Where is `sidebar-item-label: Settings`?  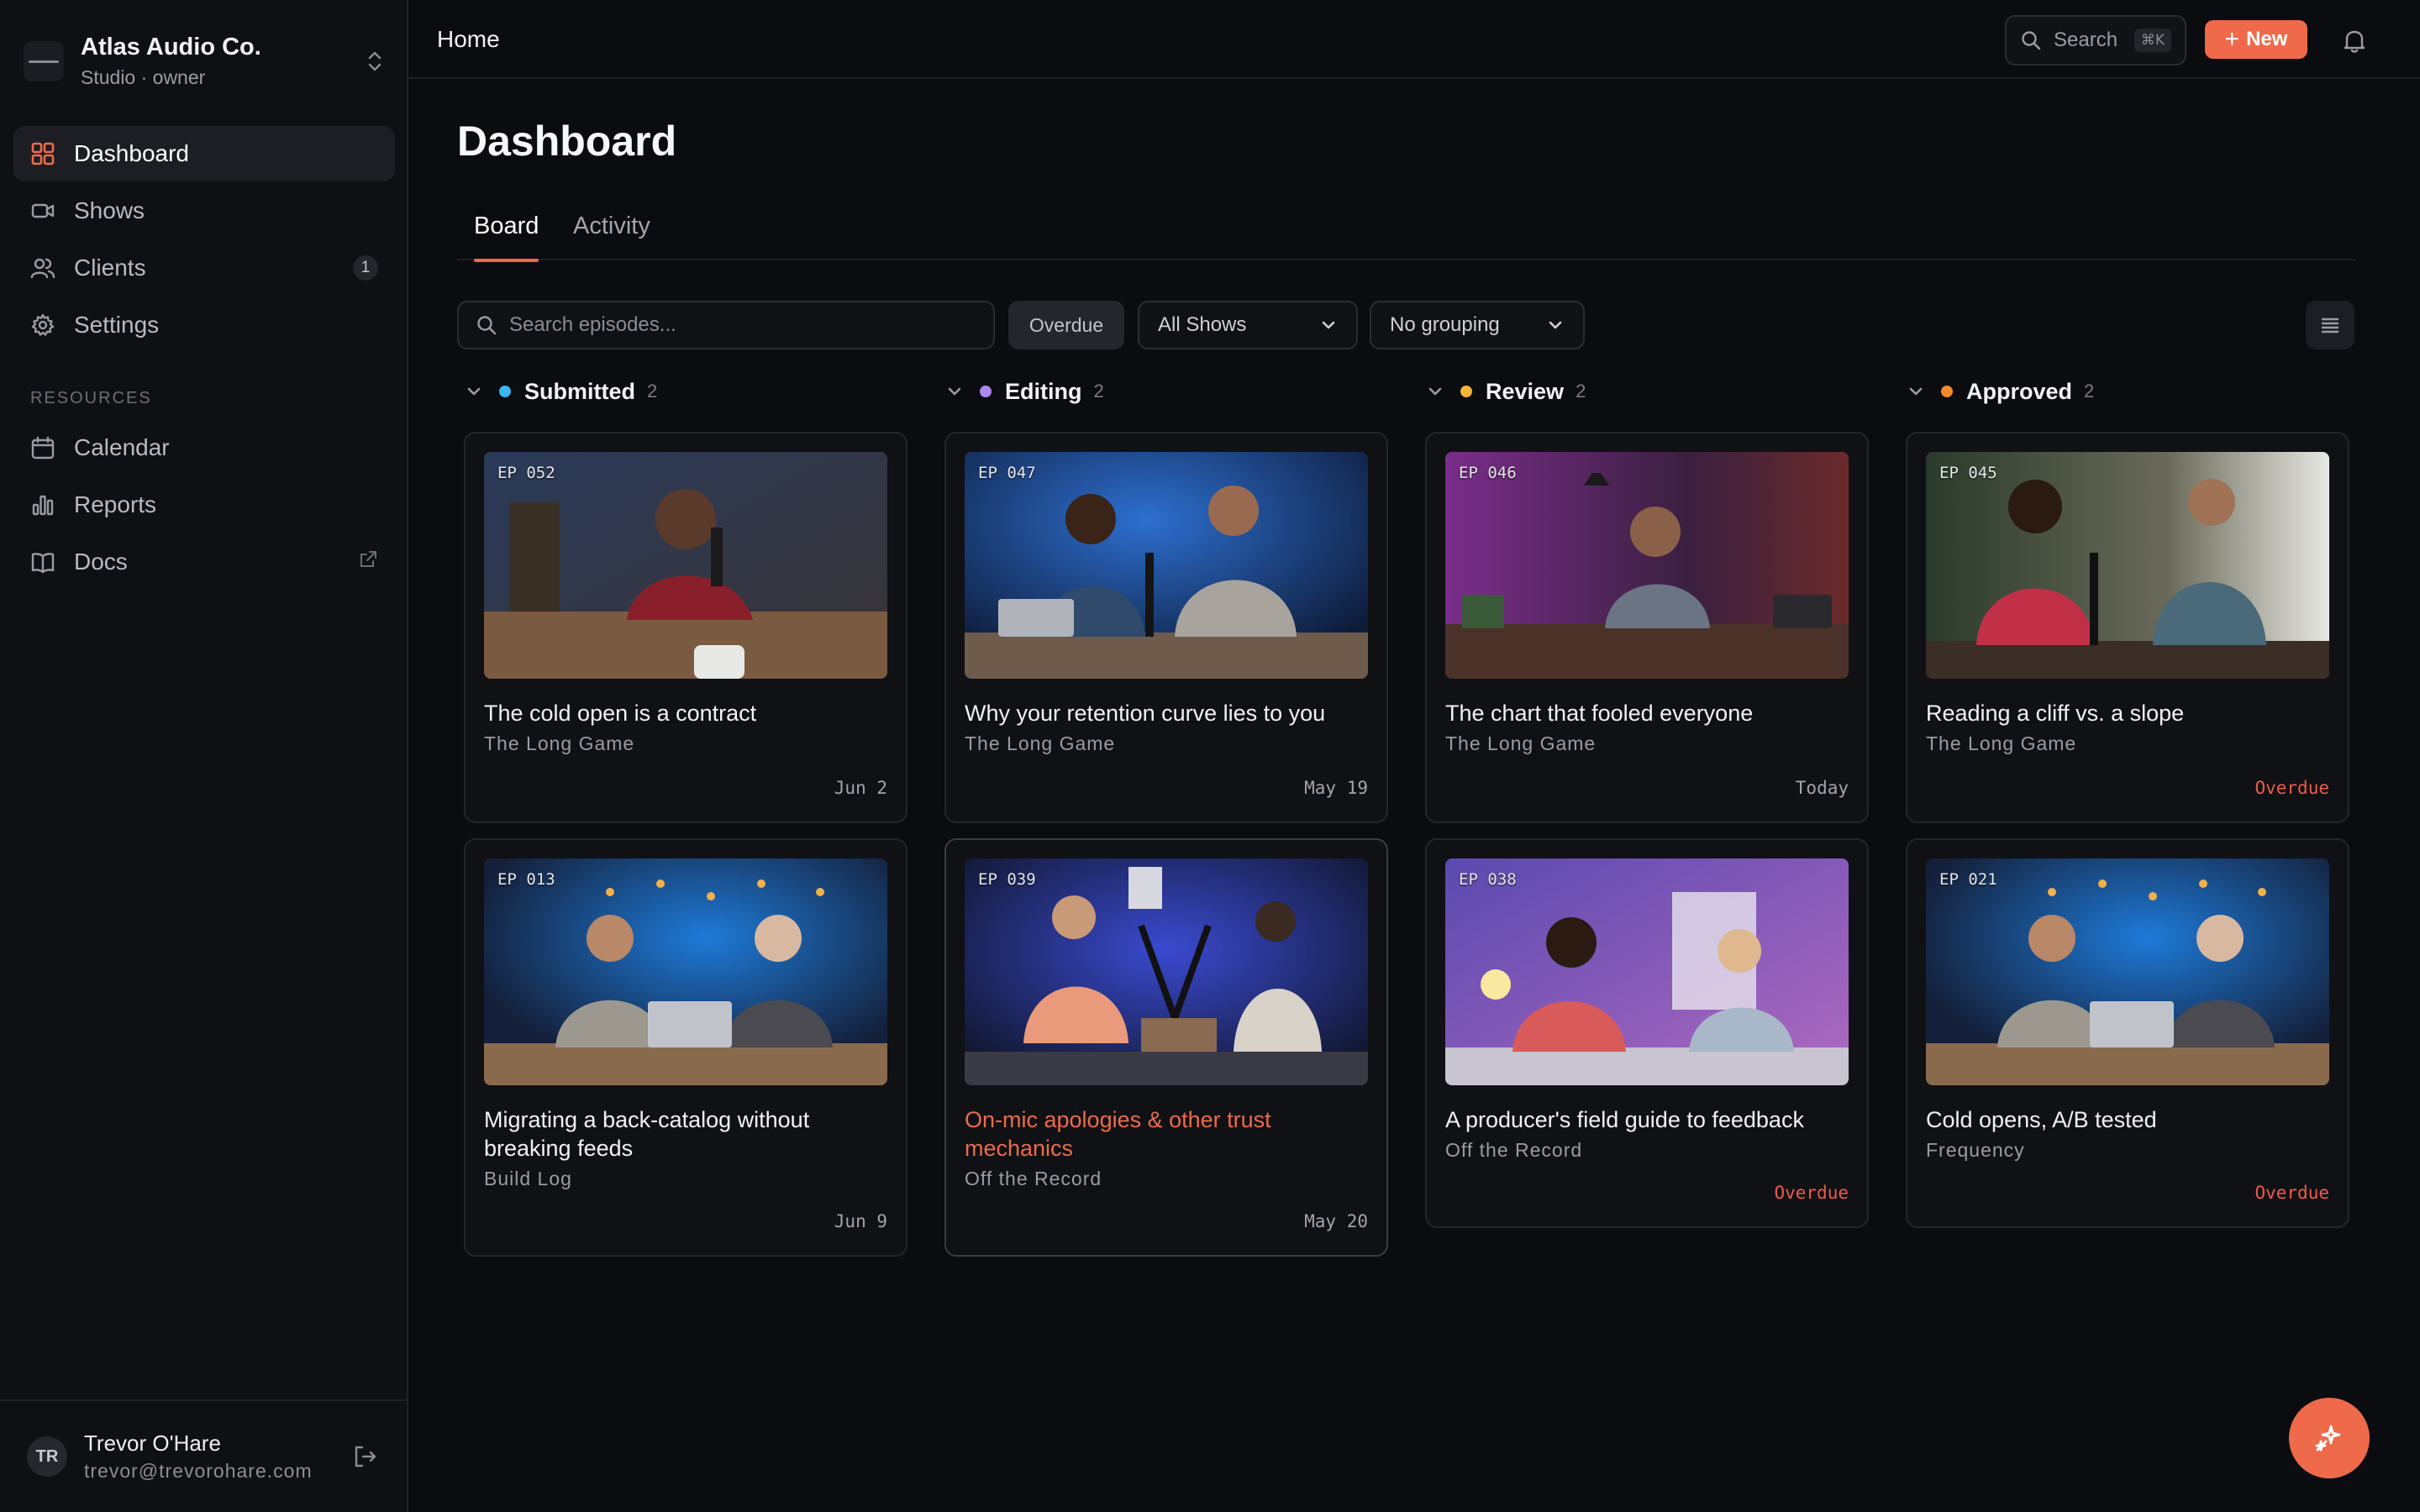
sidebar-item-label: Settings is located at coordinates (117, 325).